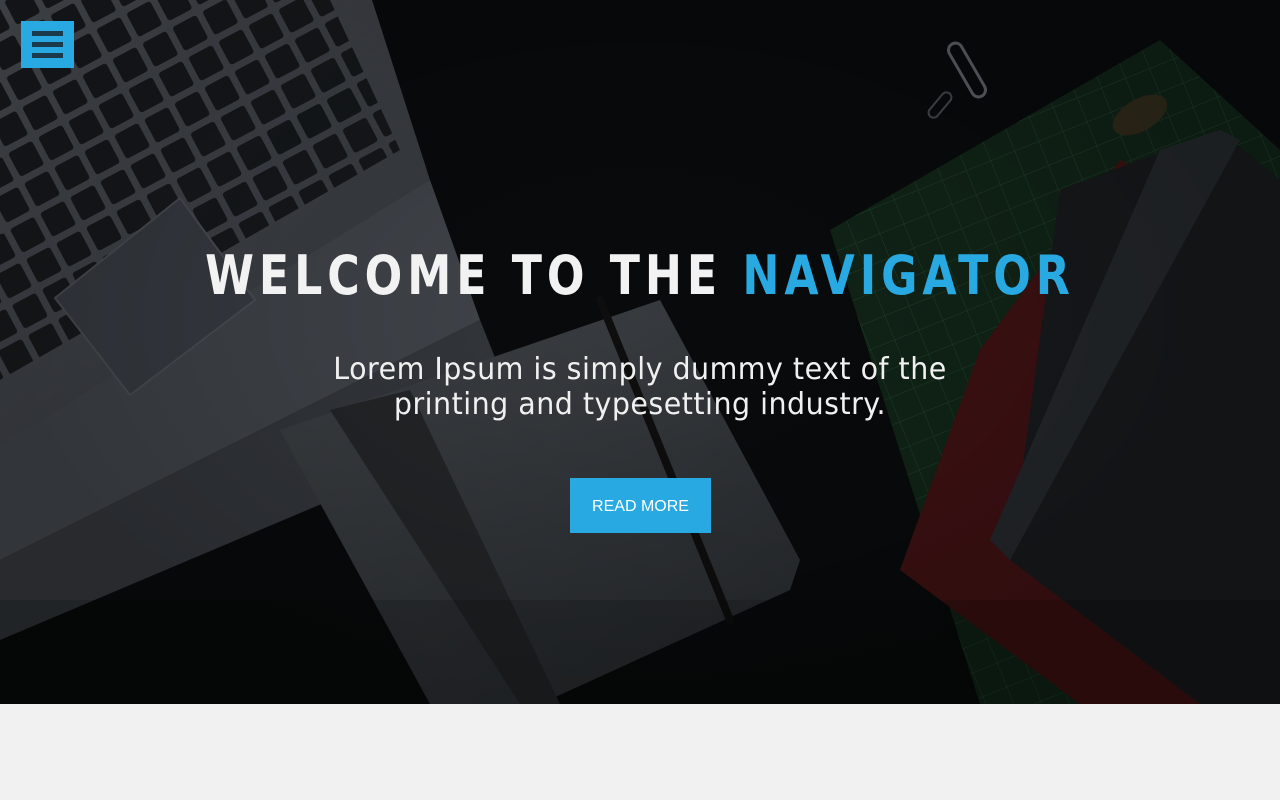 The image size is (1280, 800). I want to click on menu-button, so click(47, 44).